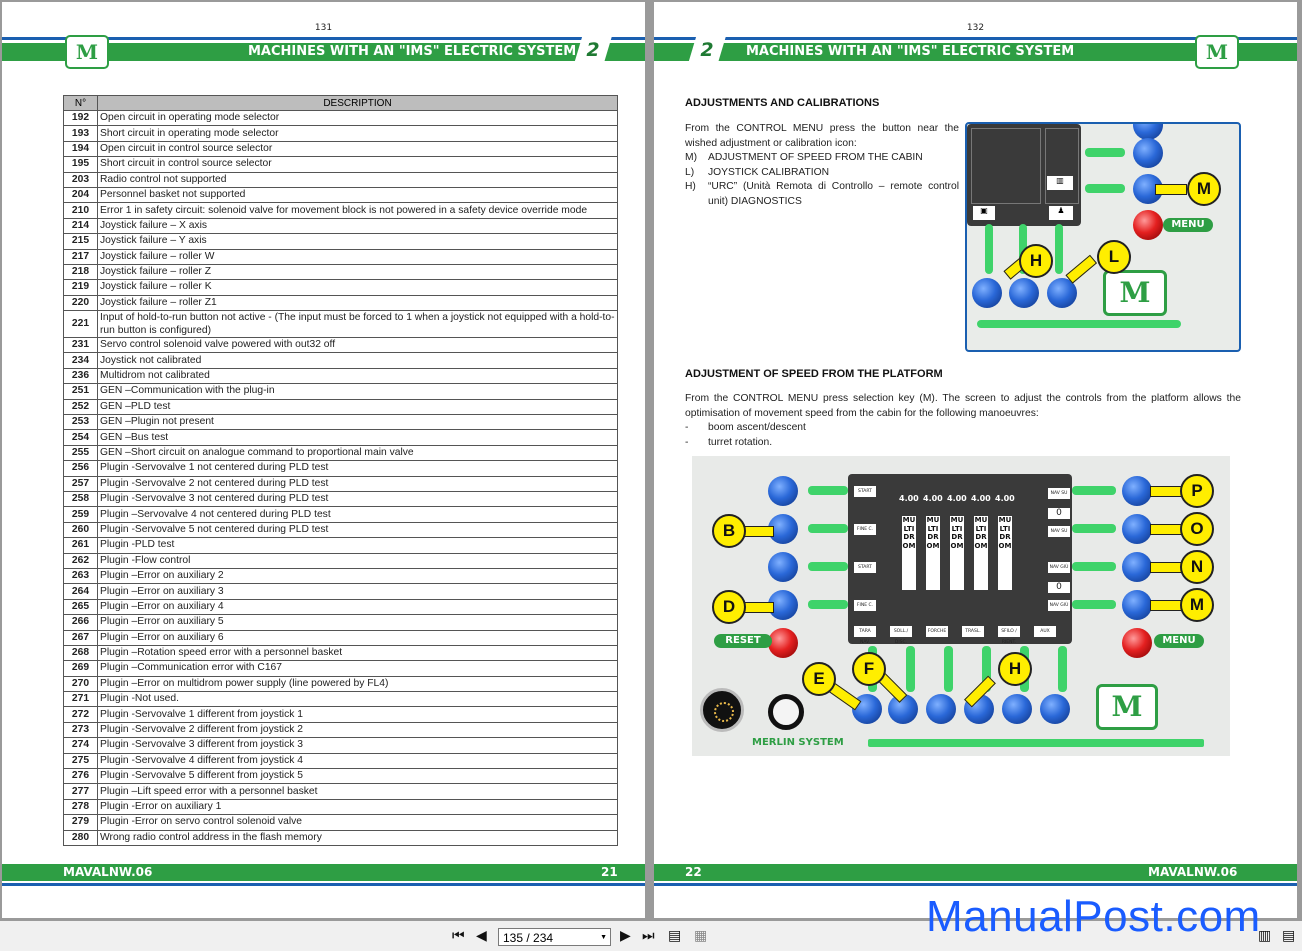 The width and height of the screenshot is (1302, 951). I want to click on callout-arrow, so click(1171, 189).